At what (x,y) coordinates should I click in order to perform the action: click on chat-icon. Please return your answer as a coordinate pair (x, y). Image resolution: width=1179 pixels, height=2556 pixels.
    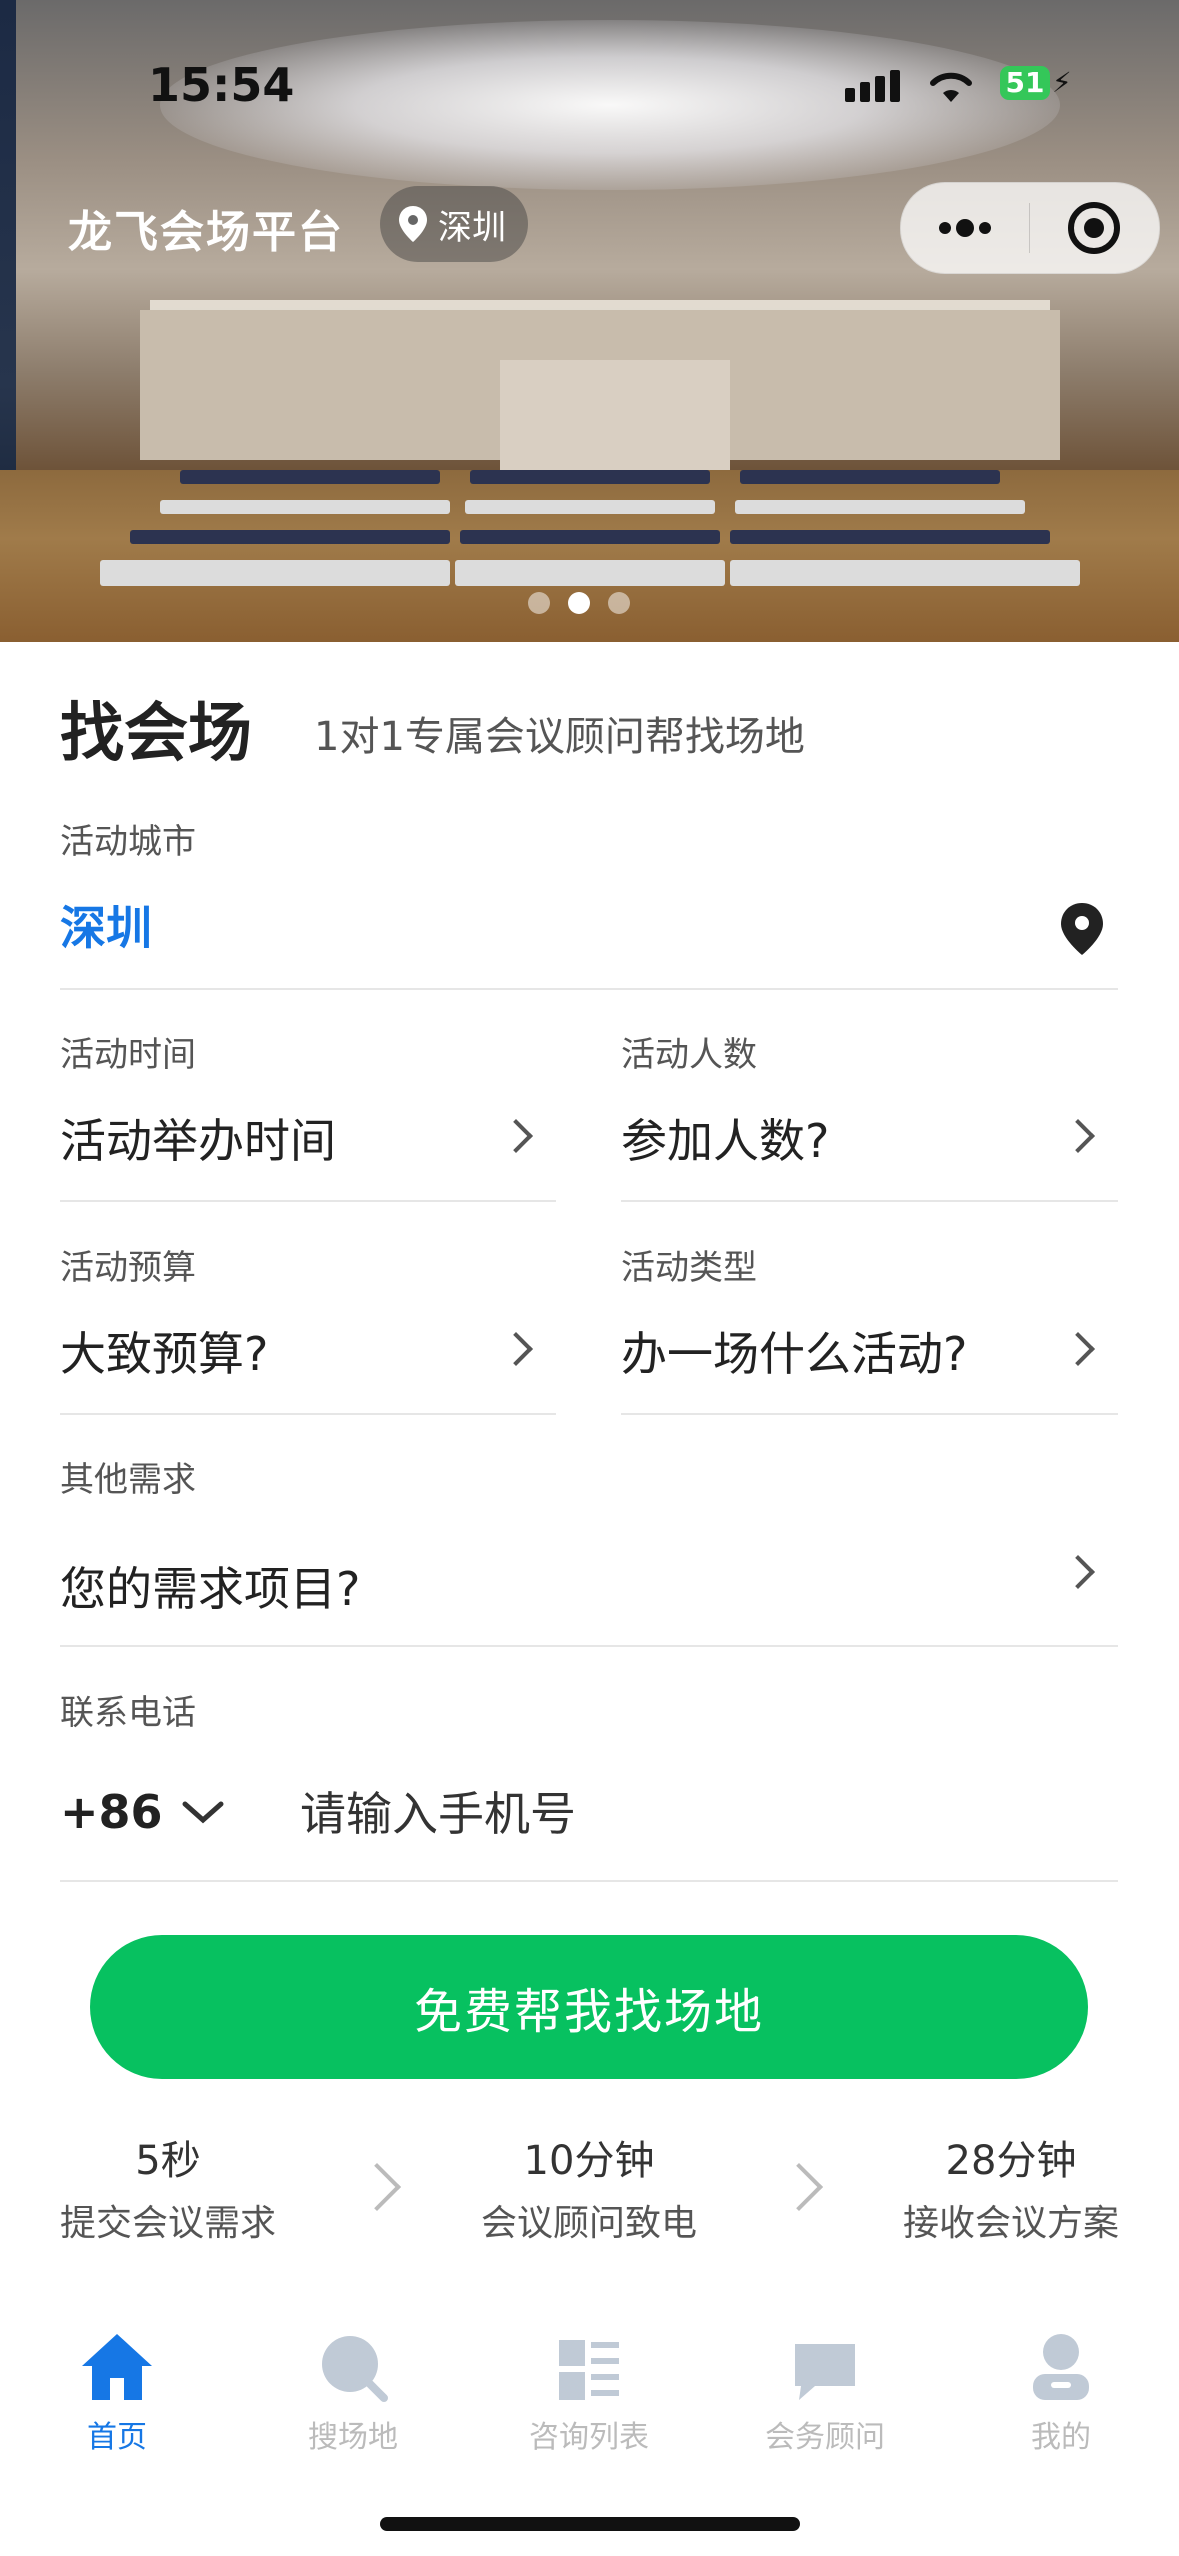
    Looking at the image, I should click on (825, 2372).